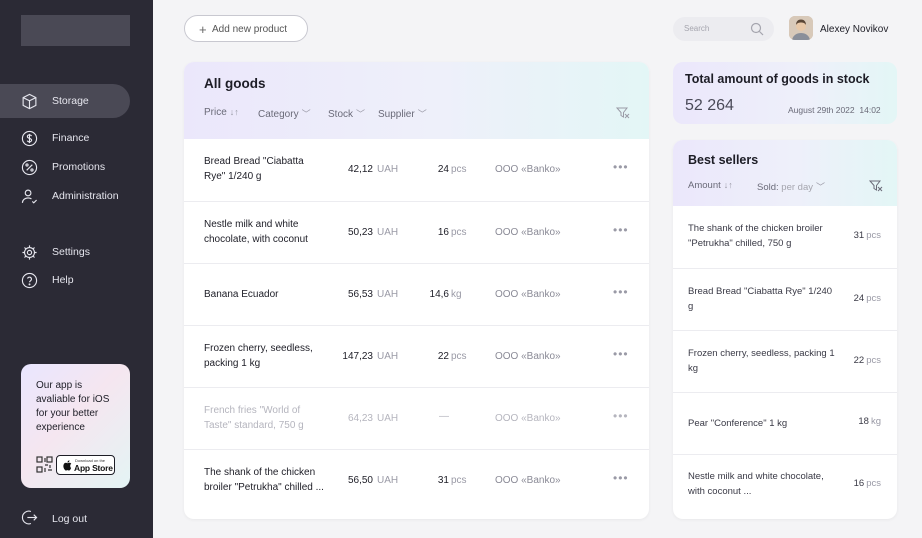 The width and height of the screenshot is (922, 538). I want to click on product-qty: 16, so click(443, 232).